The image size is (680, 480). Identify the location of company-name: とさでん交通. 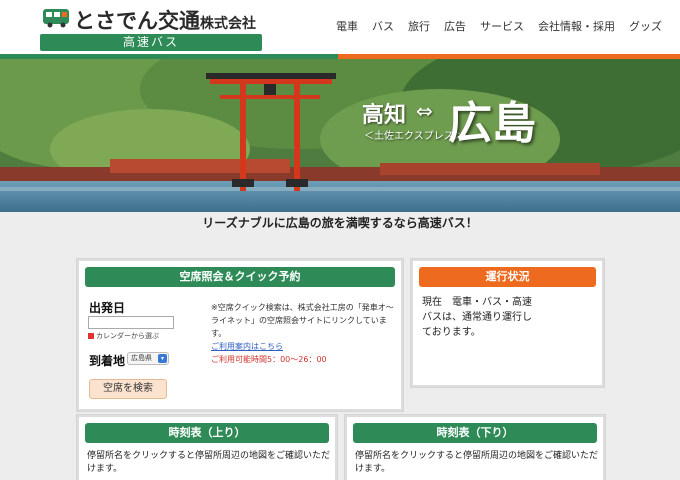
(137, 21).